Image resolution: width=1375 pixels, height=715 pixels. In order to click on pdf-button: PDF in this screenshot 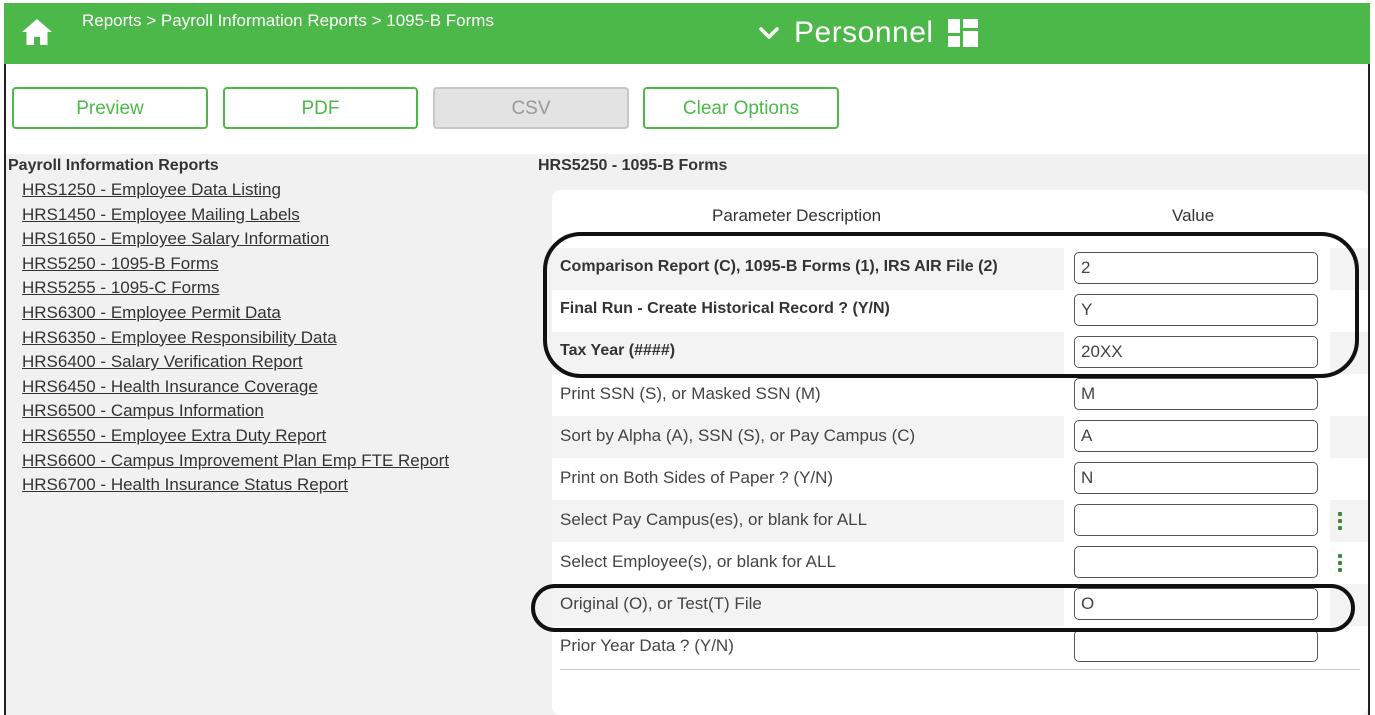, I will do `click(320, 108)`.